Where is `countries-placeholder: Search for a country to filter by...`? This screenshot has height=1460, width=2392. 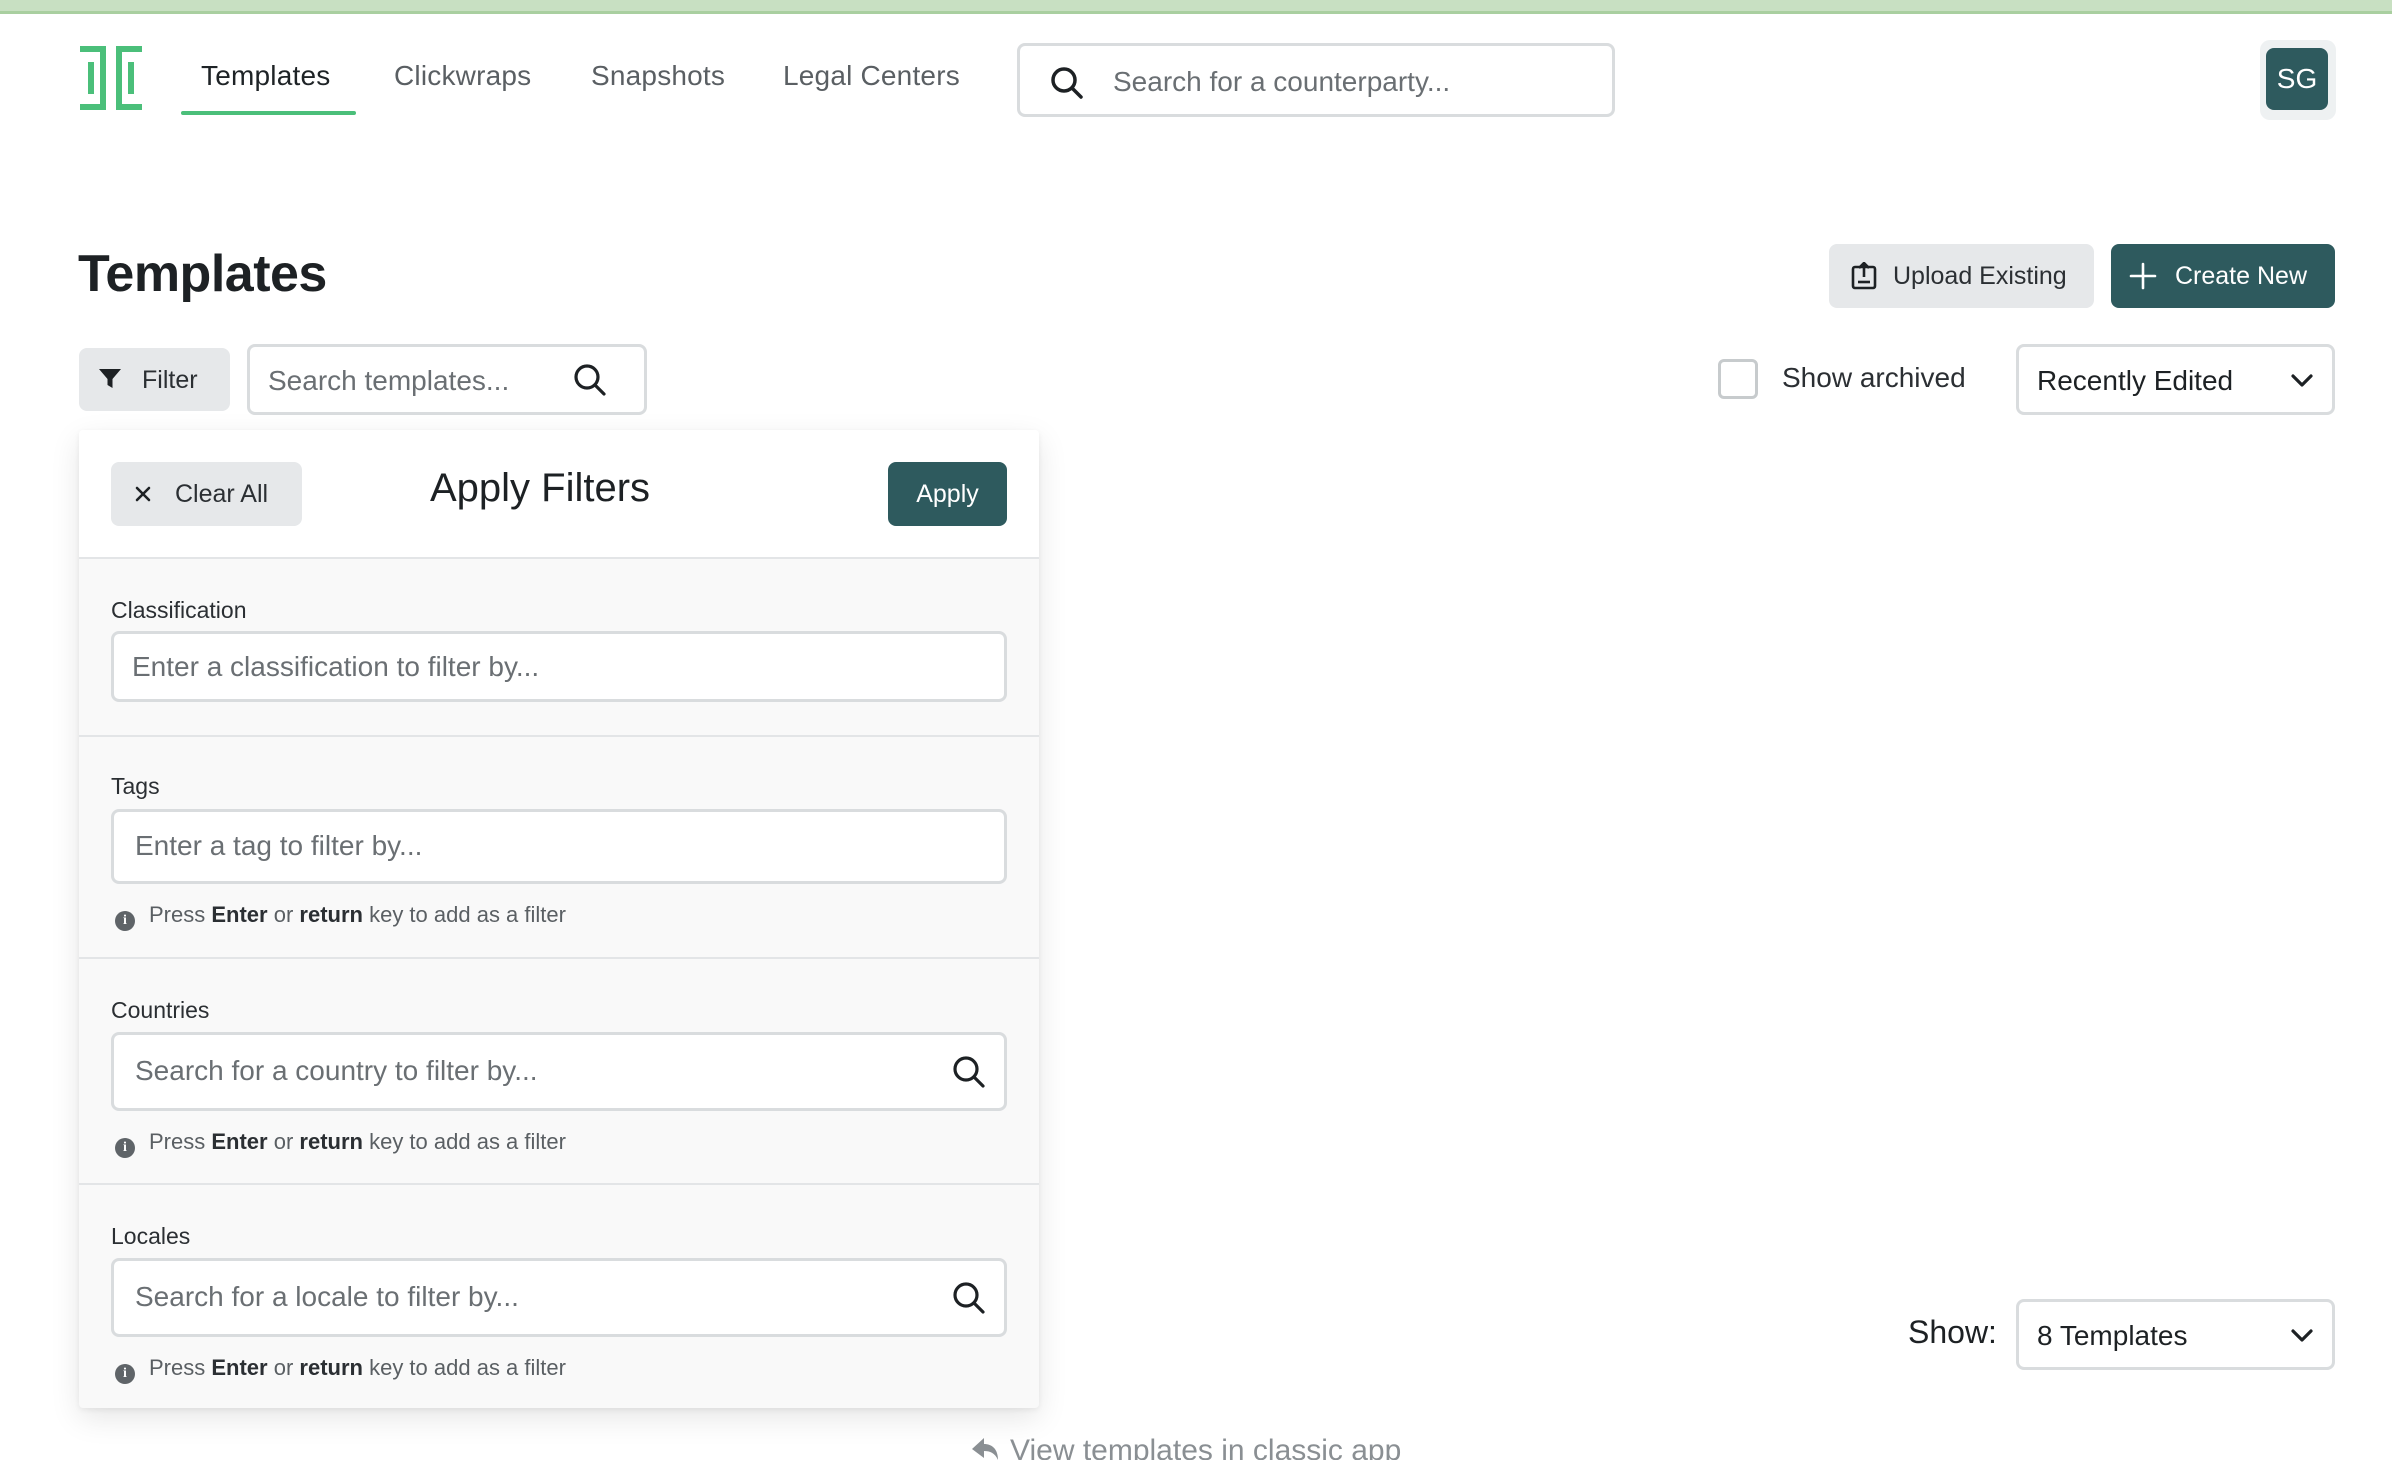 countries-placeholder: Search for a country to filter by... is located at coordinates (336, 1070).